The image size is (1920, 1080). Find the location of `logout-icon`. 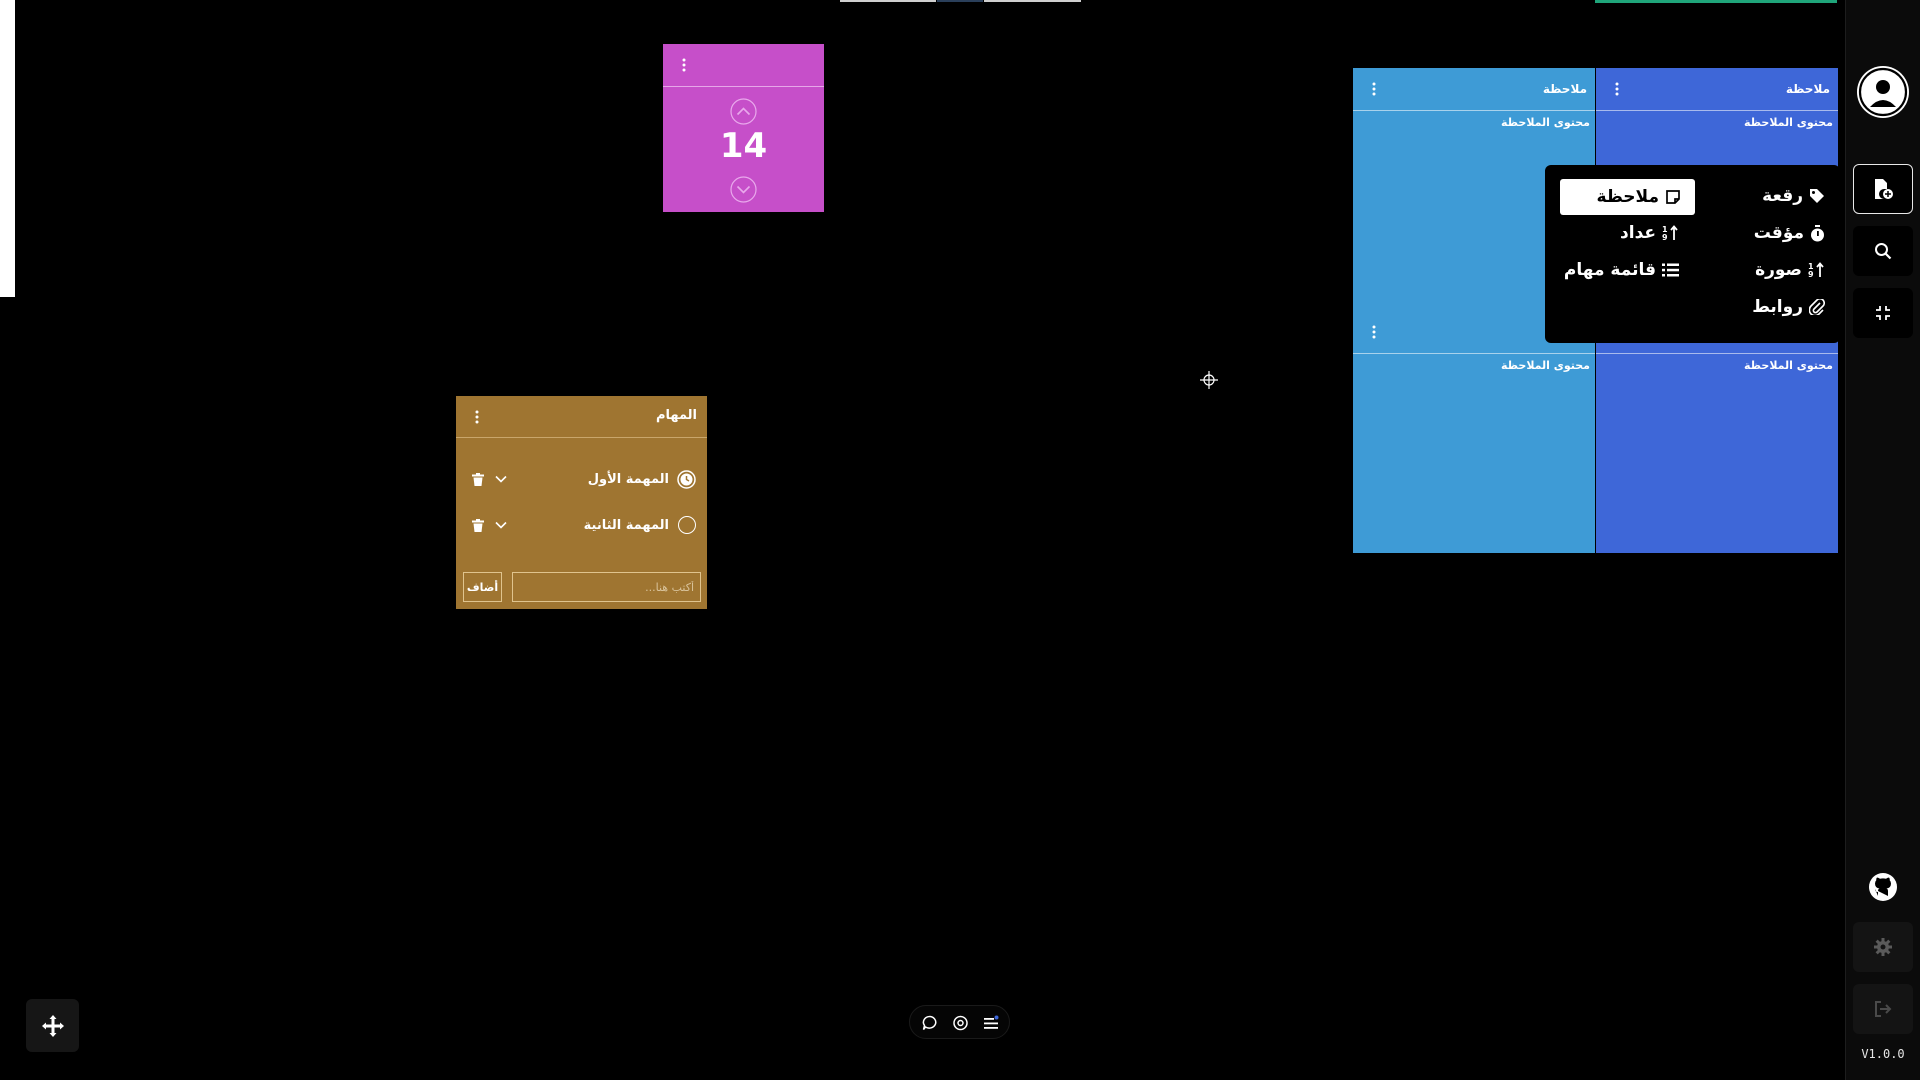

logout-icon is located at coordinates (1883, 1009).